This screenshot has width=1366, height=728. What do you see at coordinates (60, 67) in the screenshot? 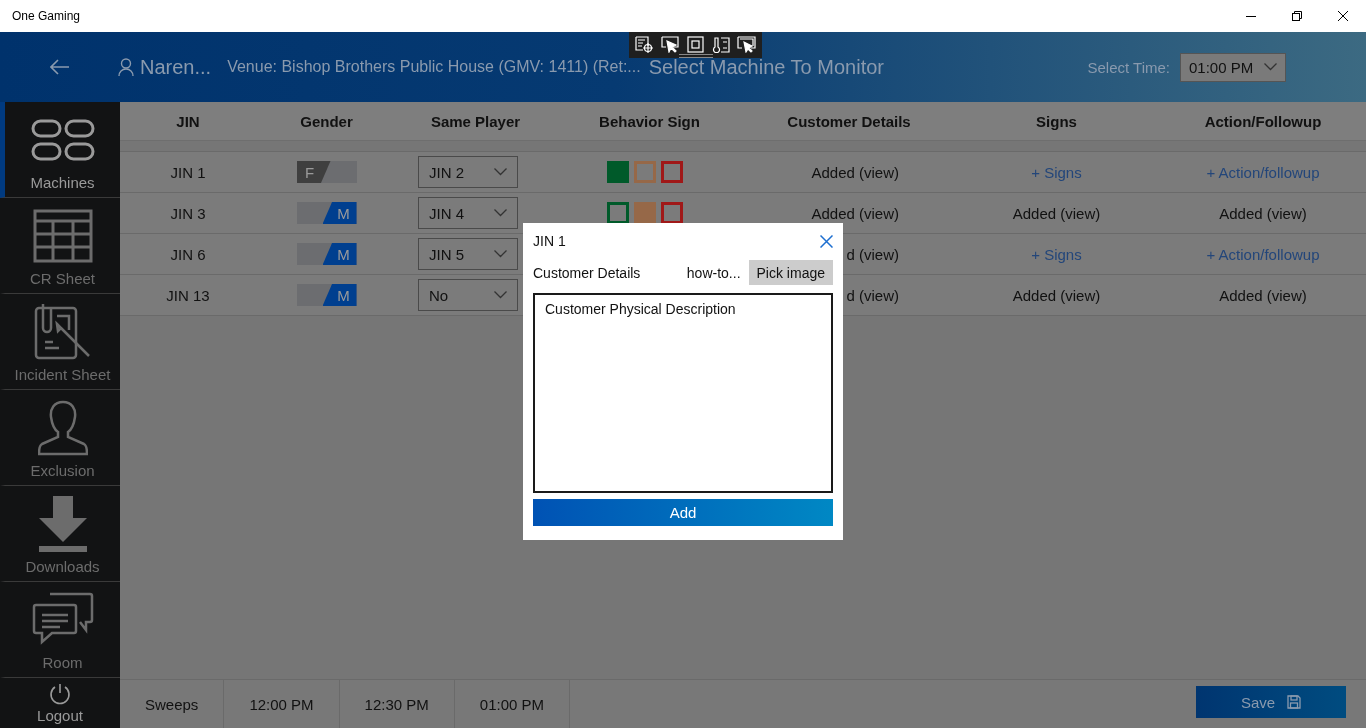
I see `back-arrow-icon` at bounding box center [60, 67].